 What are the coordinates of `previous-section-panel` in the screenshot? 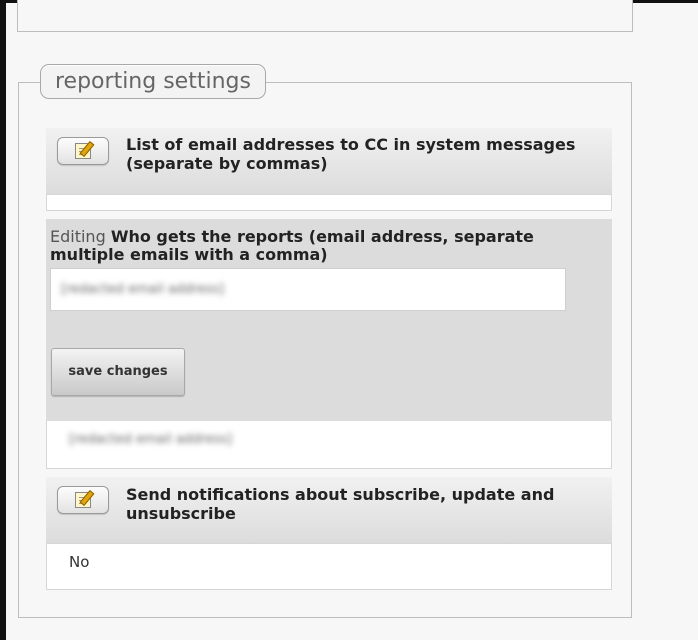 It's located at (325, 16).